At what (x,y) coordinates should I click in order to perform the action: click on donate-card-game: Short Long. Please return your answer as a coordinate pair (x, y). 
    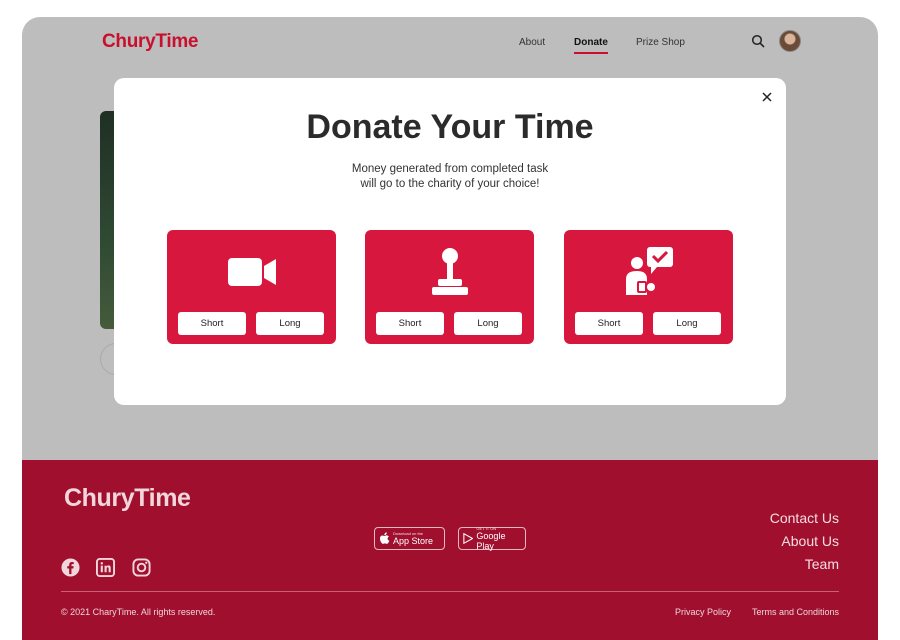
    Looking at the image, I should click on (449, 287).